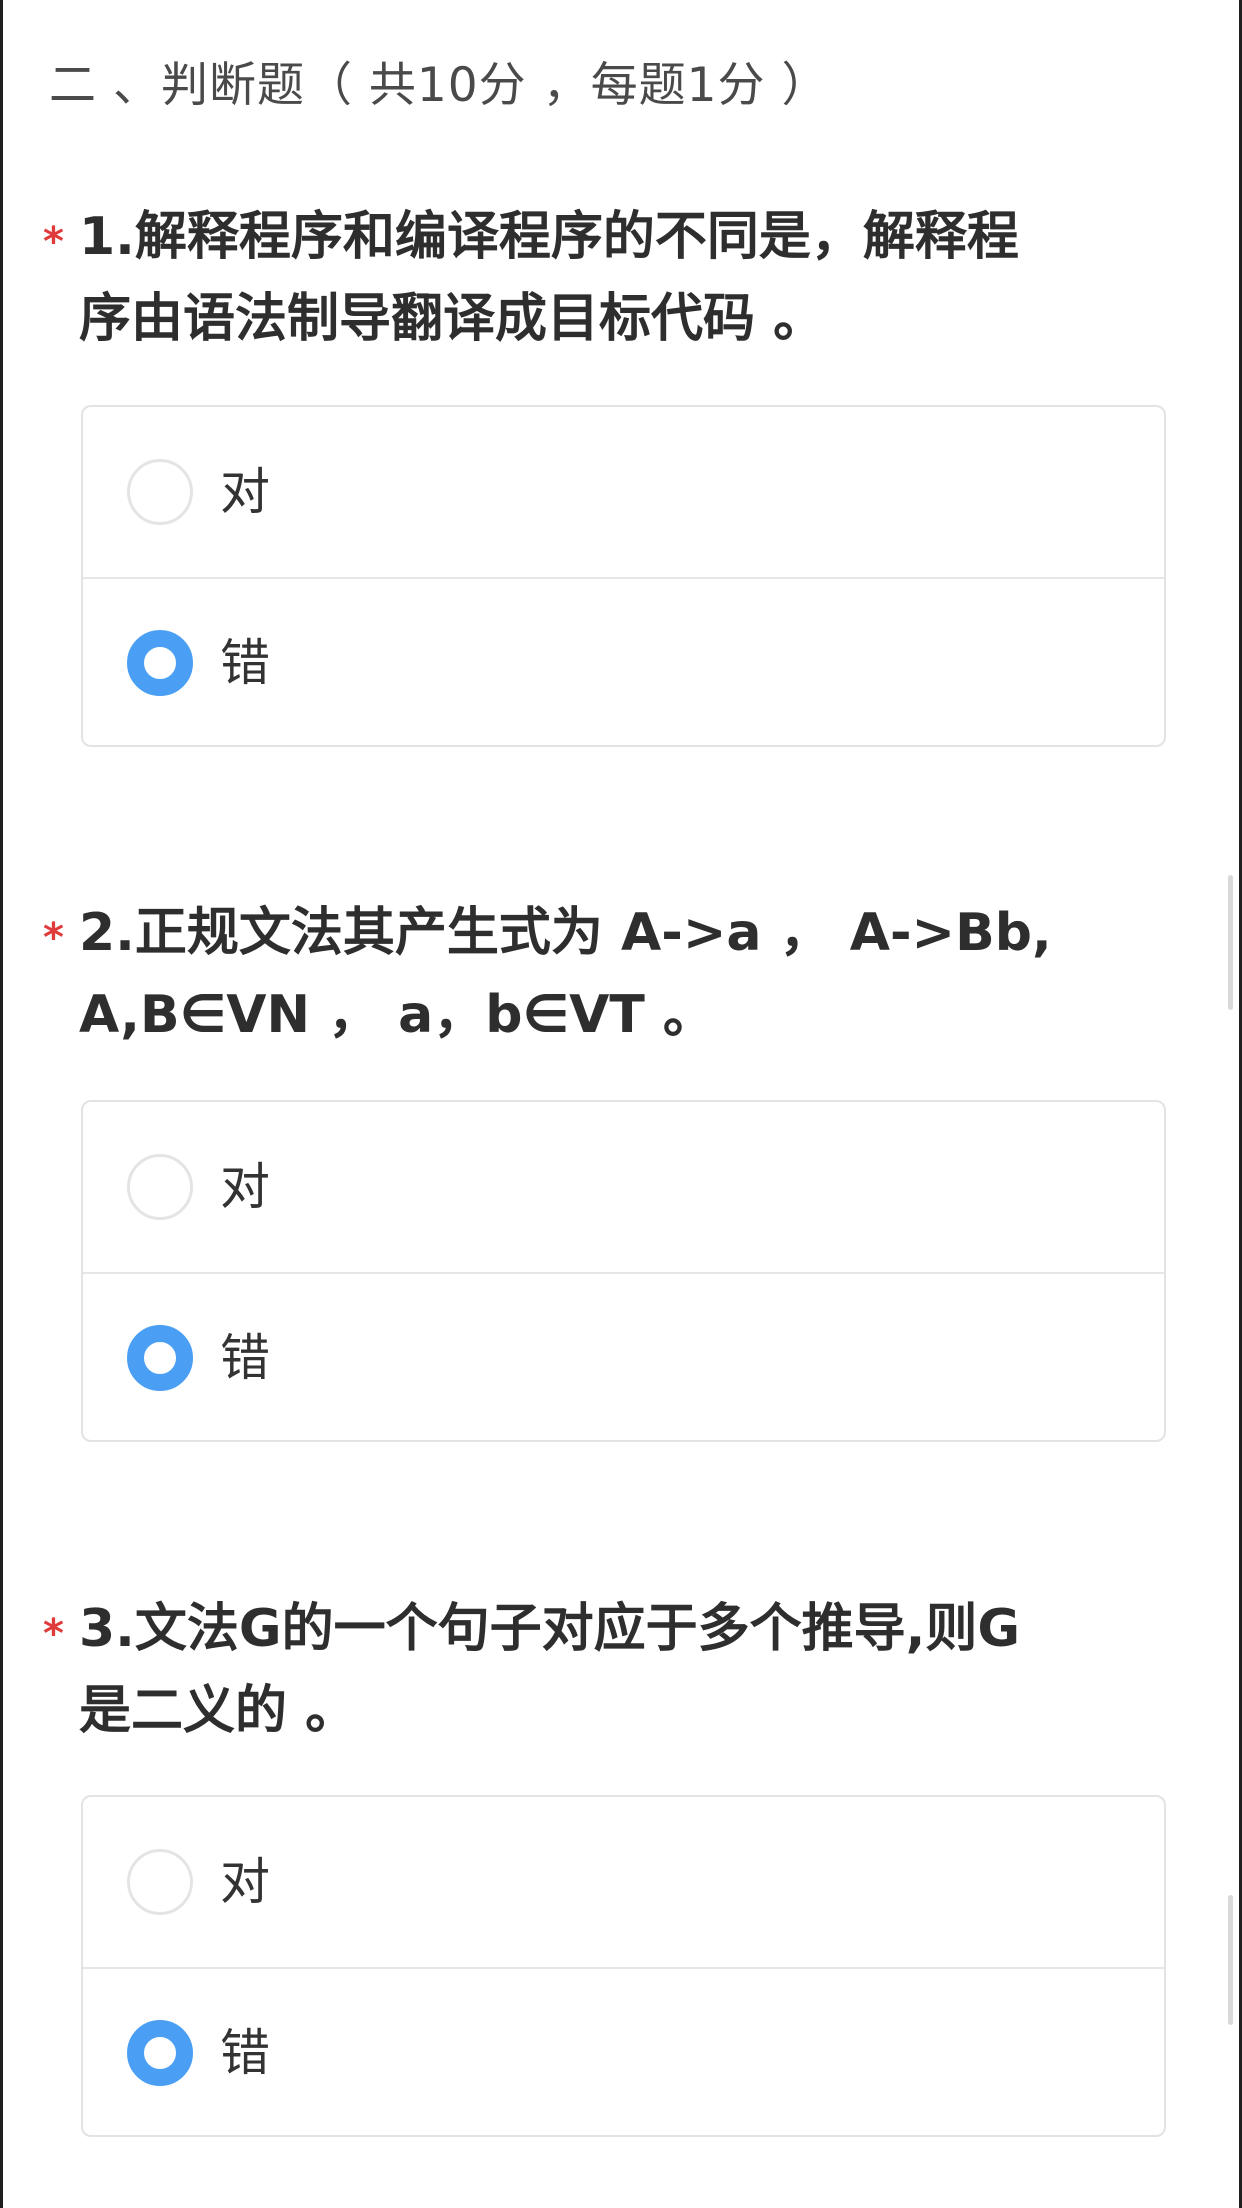 This screenshot has height=2208, width=1242. Describe the element at coordinates (397, 1015) in the screenshot. I see `question-2-stem-line2: A,B∈VN ， a，b∈VT 。` at that location.